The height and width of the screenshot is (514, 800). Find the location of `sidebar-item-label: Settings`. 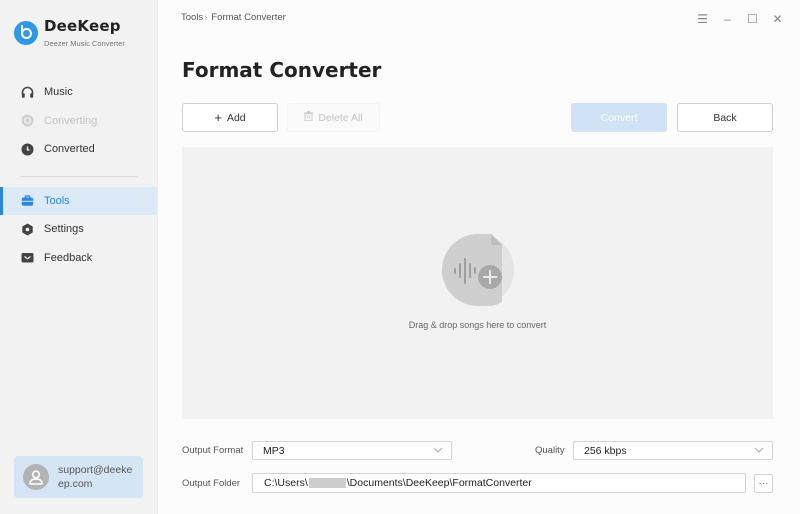

sidebar-item-label: Settings is located at coordinates (64, 229).